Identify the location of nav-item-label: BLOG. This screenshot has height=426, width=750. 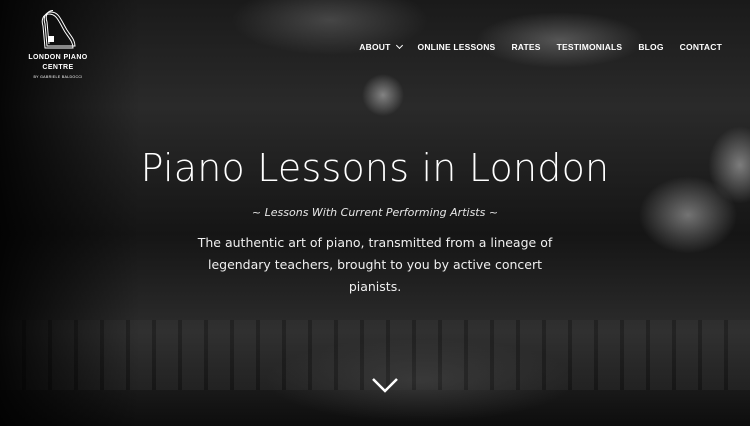
(651, 47).